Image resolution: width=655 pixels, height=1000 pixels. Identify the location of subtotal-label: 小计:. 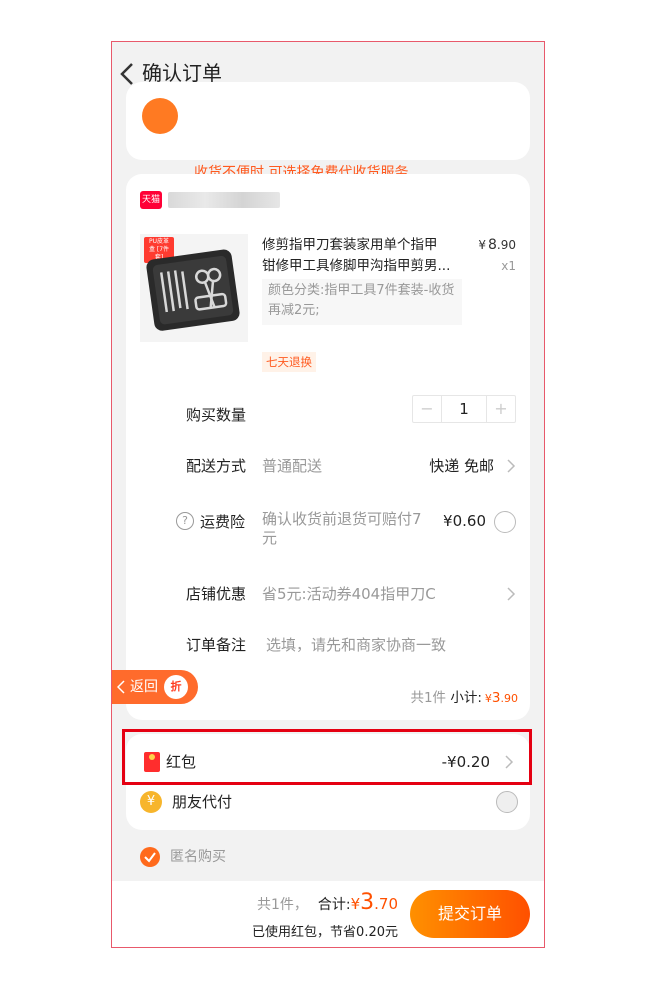
(464, 698).